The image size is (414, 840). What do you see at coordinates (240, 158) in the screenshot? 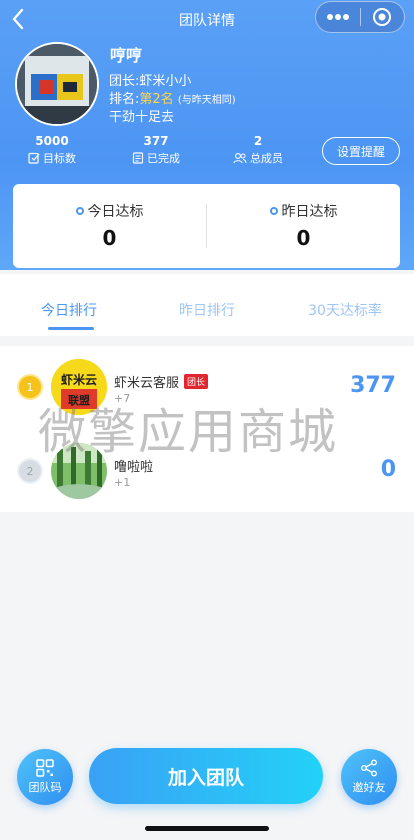
I see `members-icon` at bounding box center [240, 158].